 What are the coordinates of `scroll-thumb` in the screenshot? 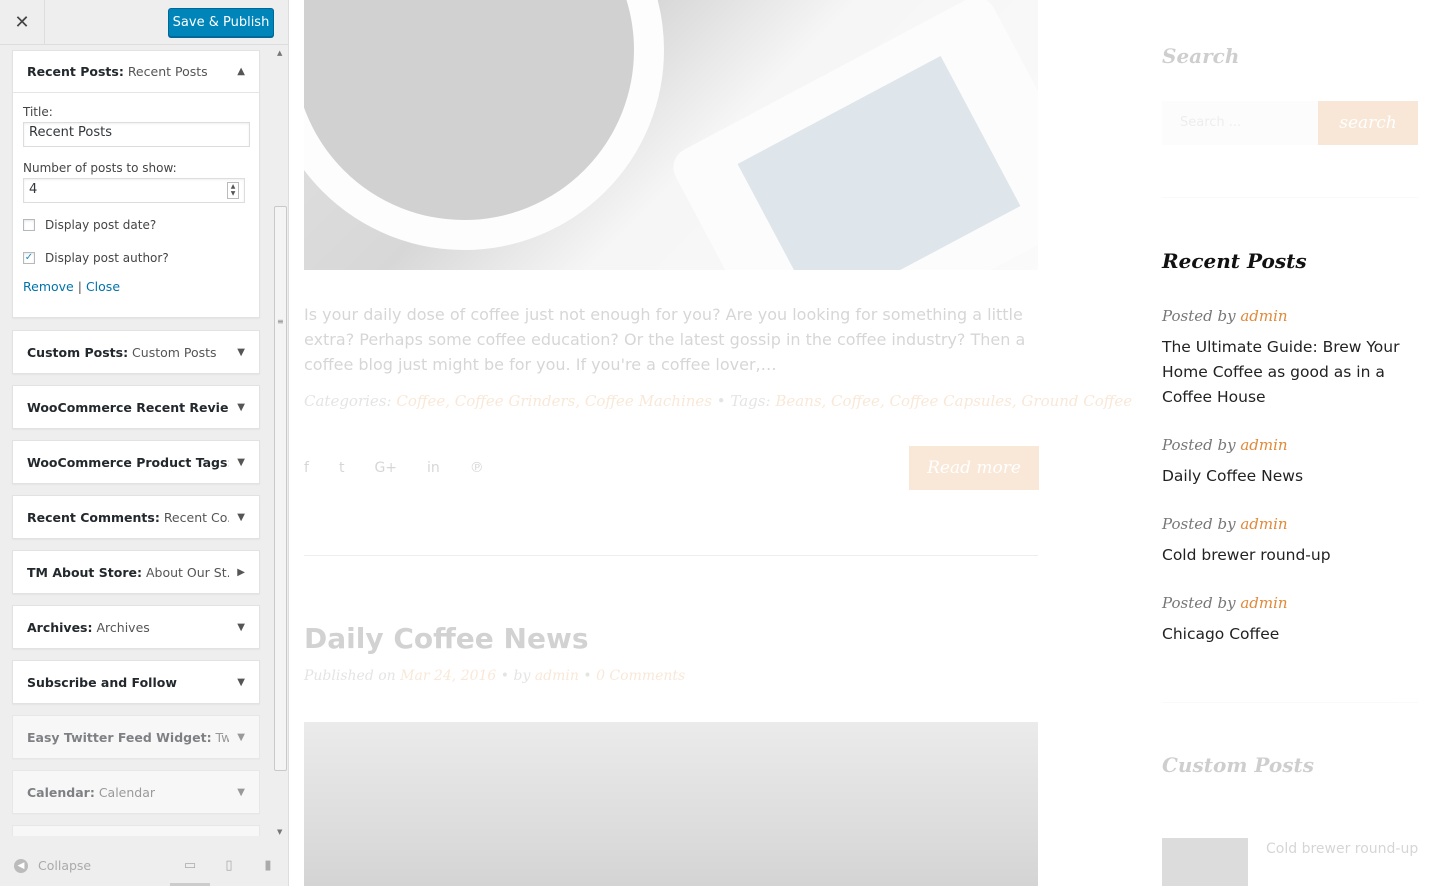 It's located at (280, 488).